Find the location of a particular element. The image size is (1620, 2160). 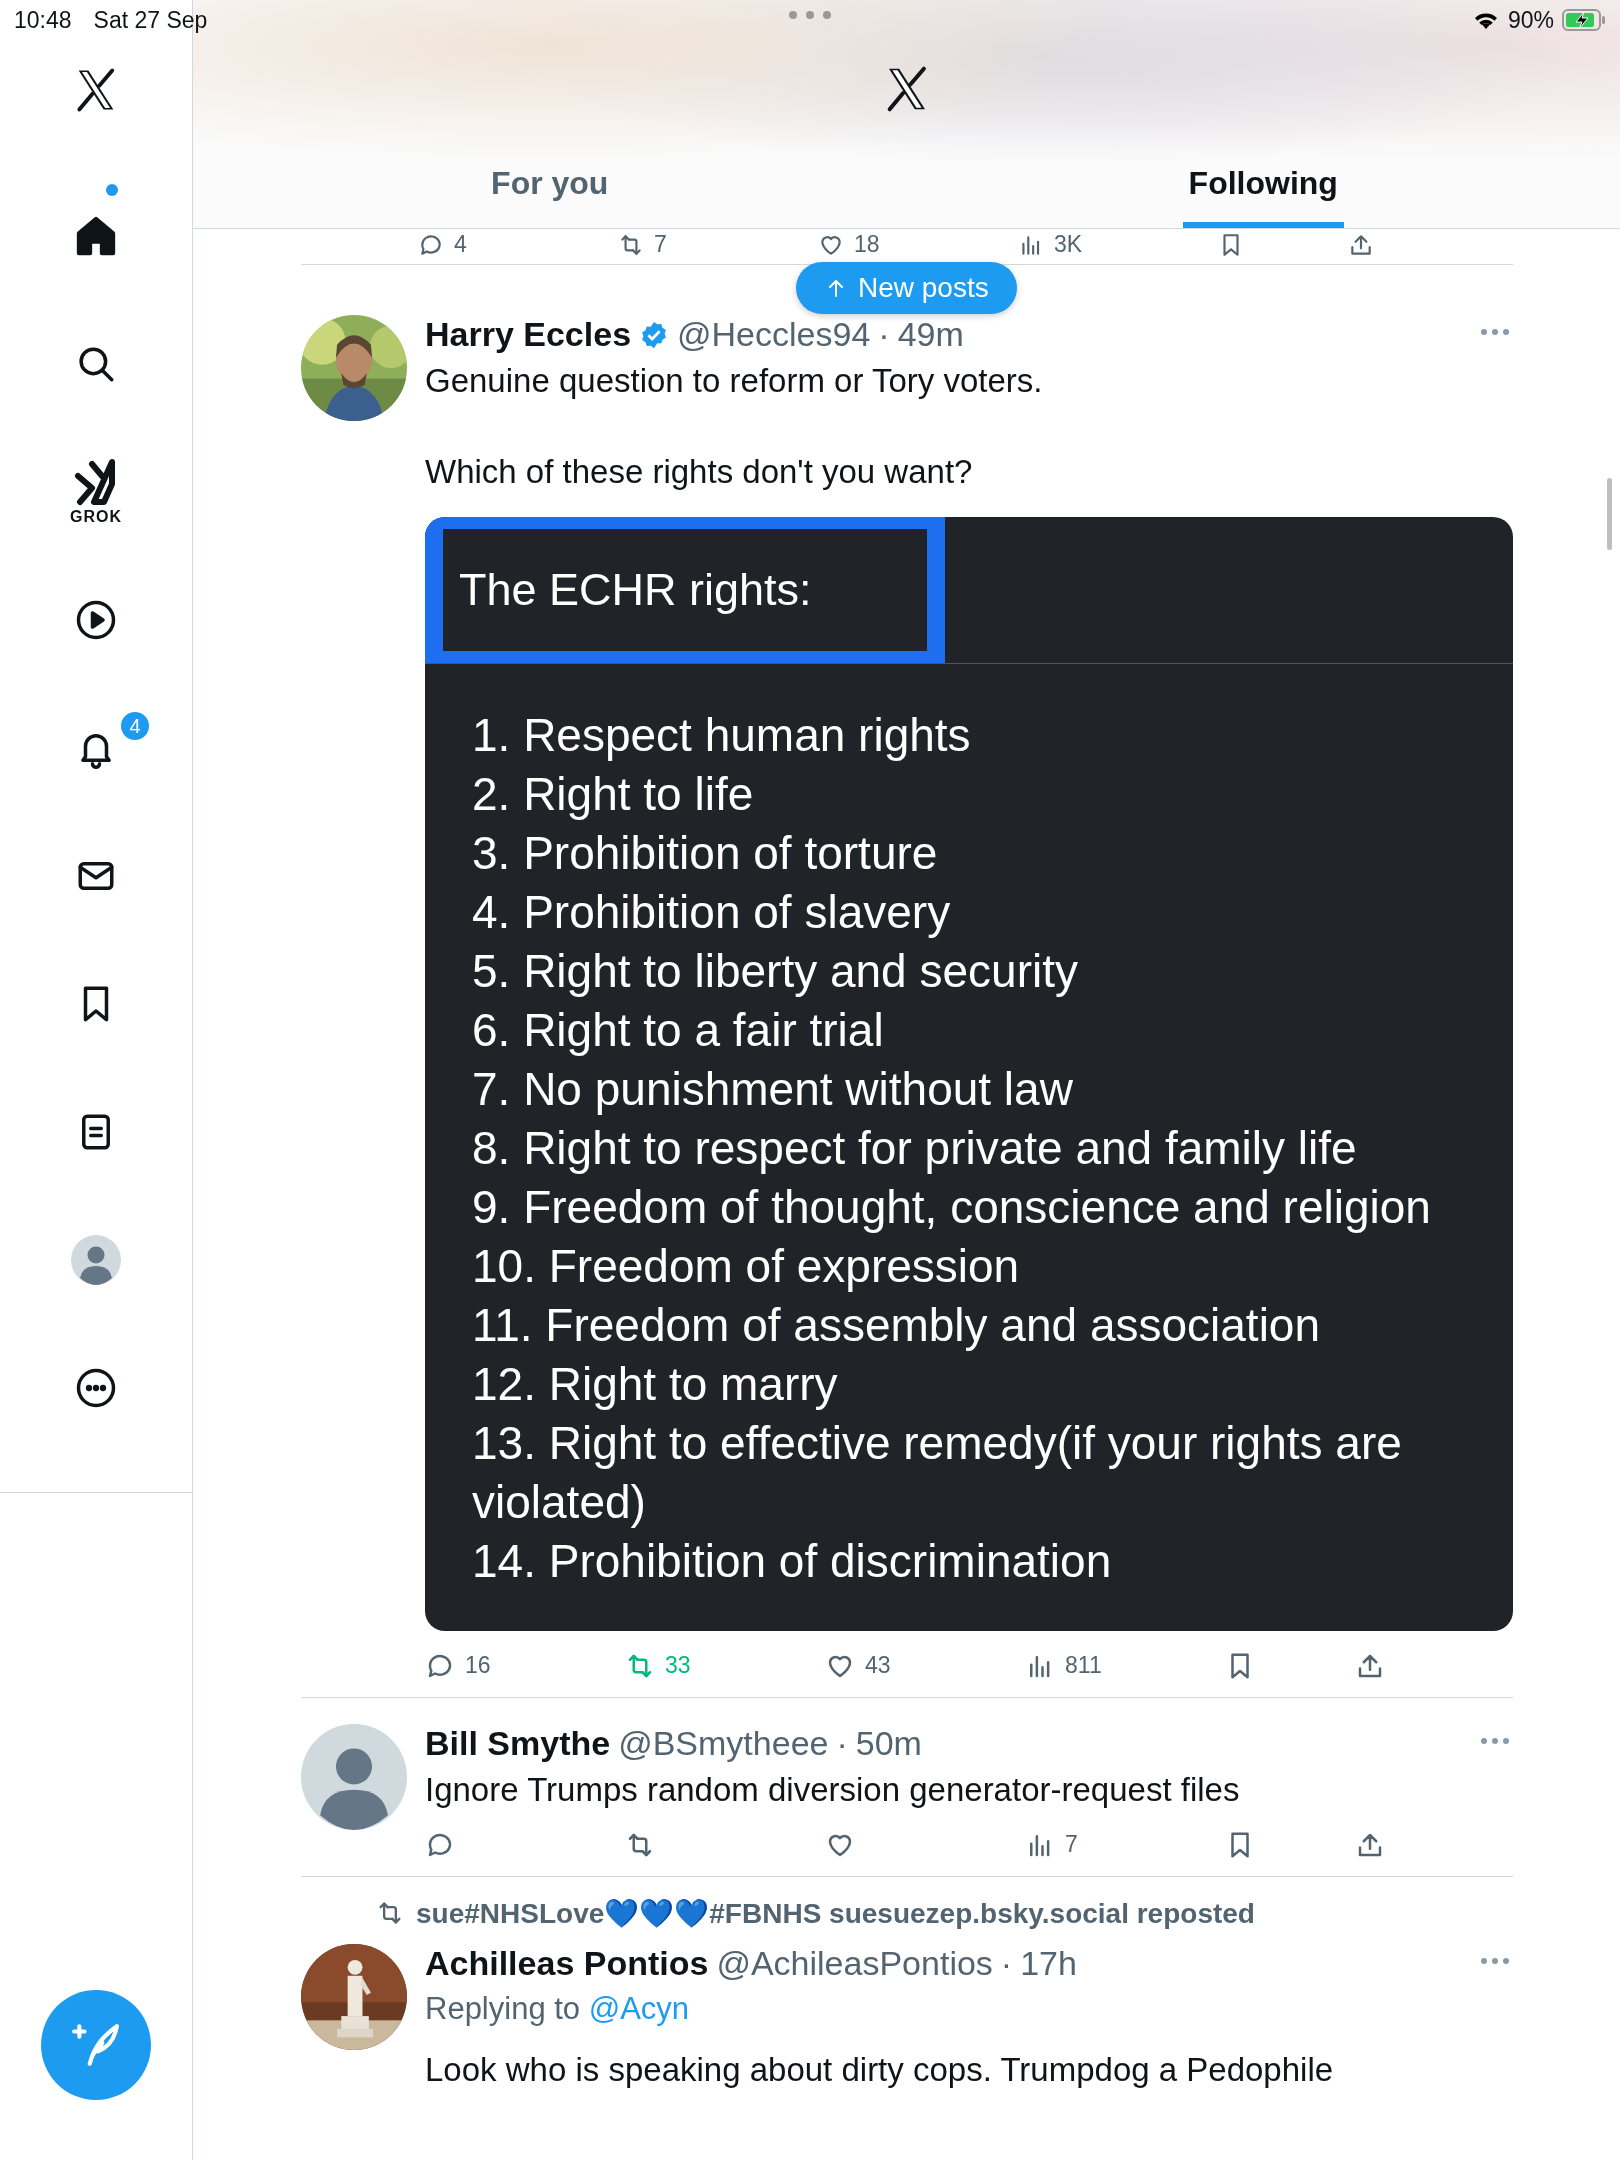

battery-percentage: 90% is located at coordinates (1530, 20).